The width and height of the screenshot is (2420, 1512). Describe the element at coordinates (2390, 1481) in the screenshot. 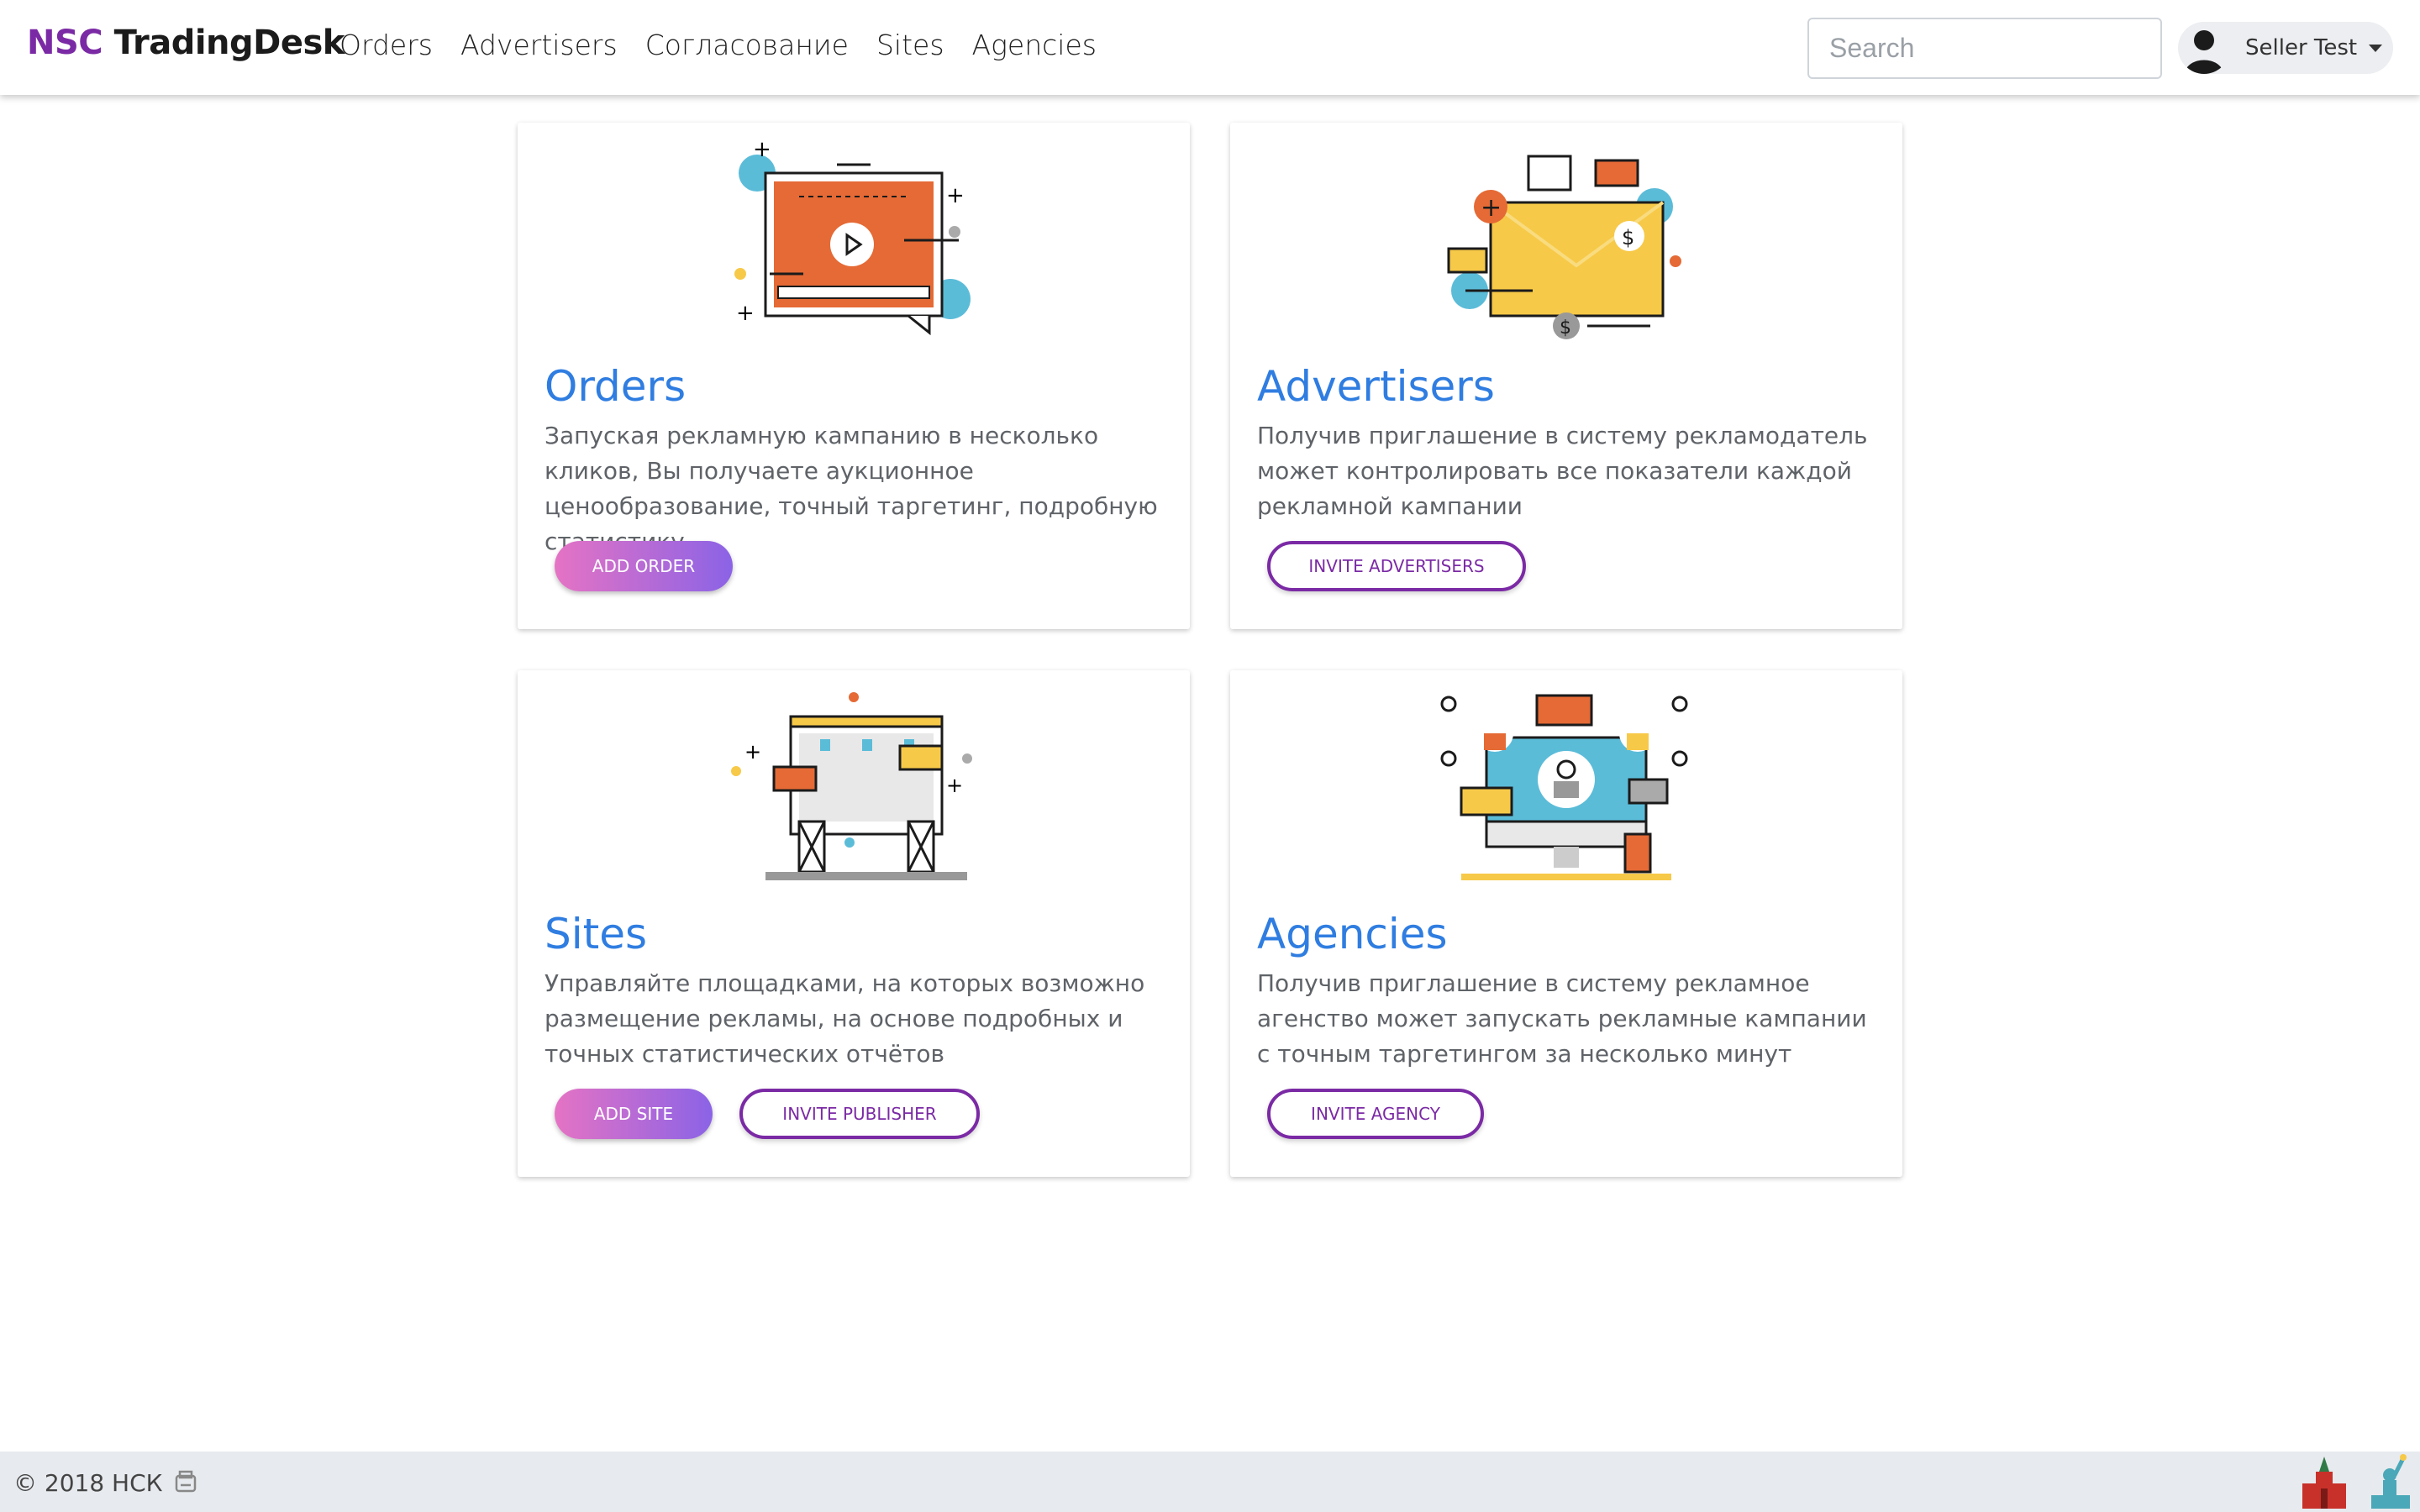

I see `statue-of-liberty-icon` at that location.